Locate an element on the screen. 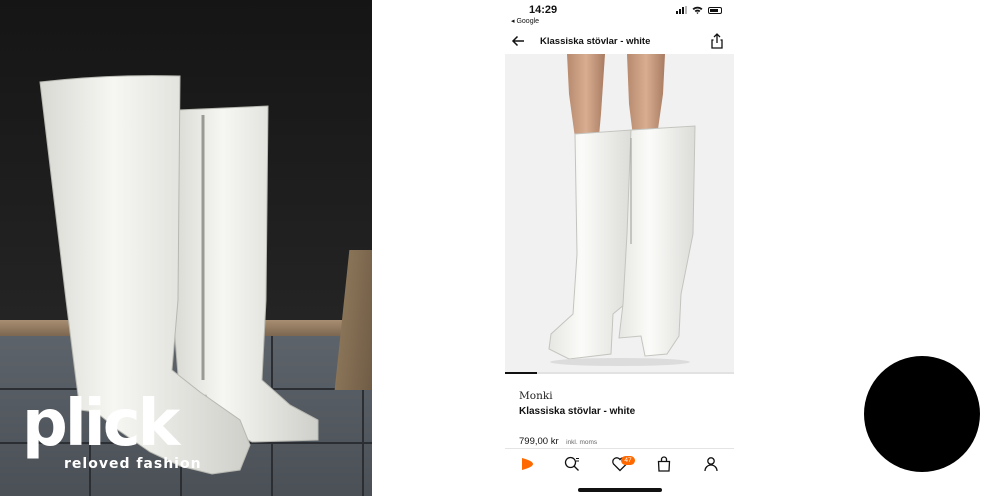 The image size is (1000, 496). tab-search is located at coordinates (572, 464).